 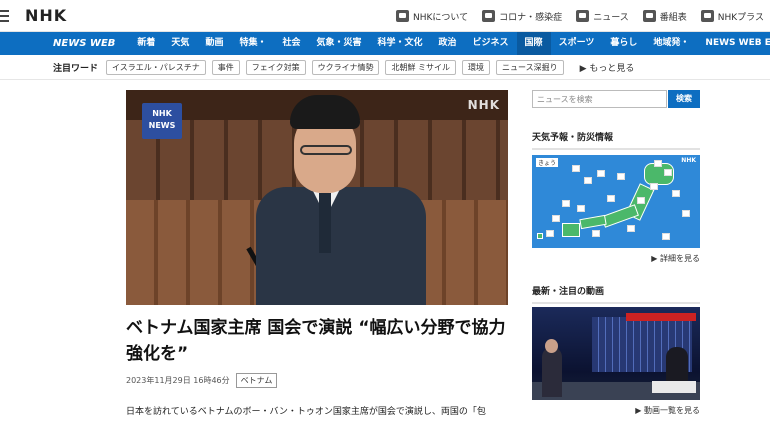 What do you see at coordinates (225, 67) in the screenshot?
I see `keyword-tag: 事件` at bounding box center [225, 67].